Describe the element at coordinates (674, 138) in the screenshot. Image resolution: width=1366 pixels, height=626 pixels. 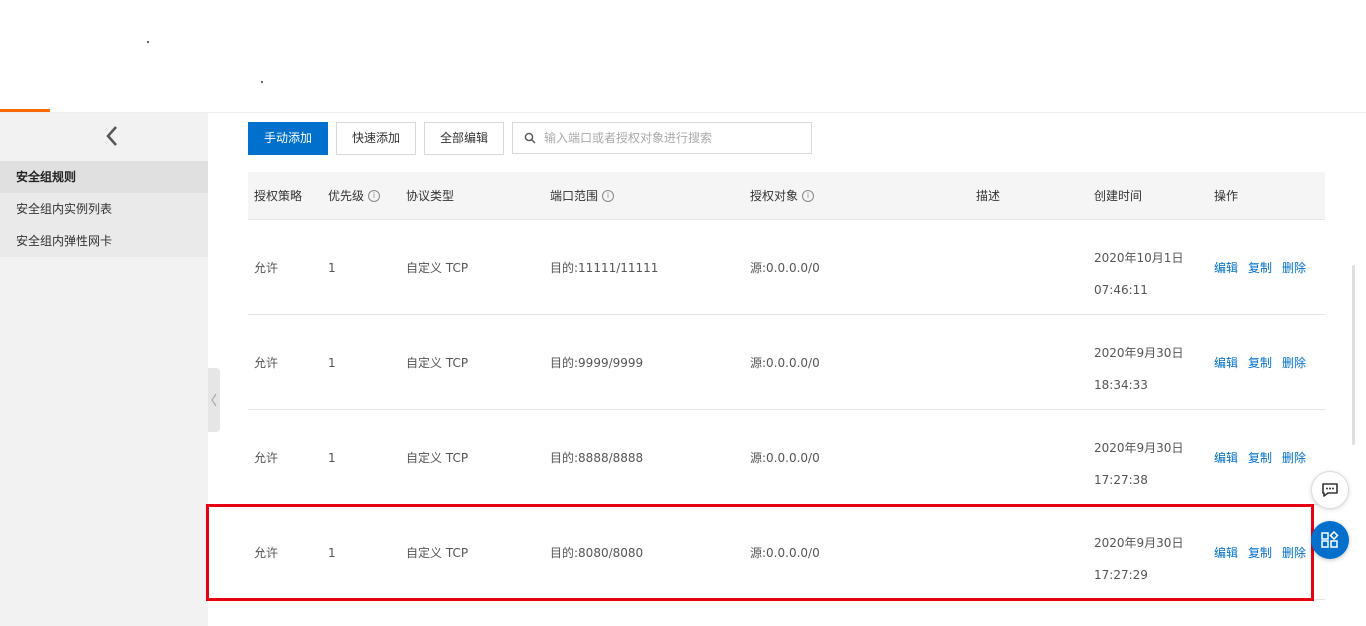
I see `search-input` at that location.